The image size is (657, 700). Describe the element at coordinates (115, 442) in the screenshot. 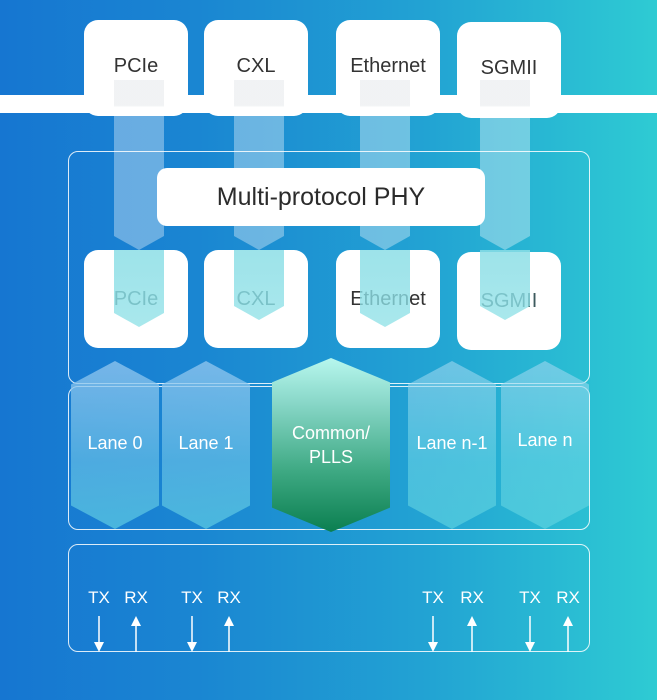

I see `lane-label: Lane 0` at that location.